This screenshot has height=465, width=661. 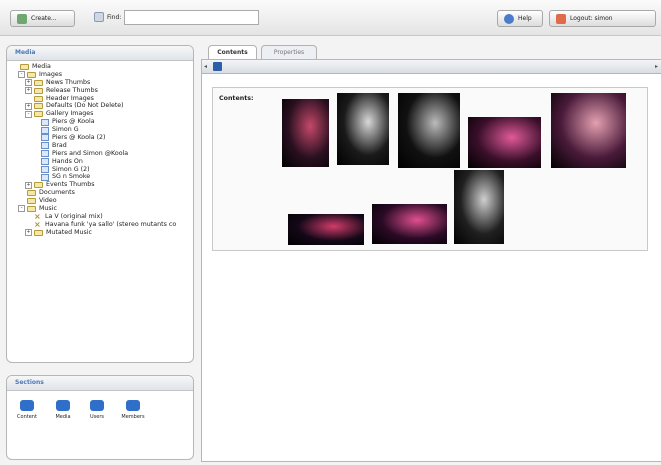 I want to click on tab-contents: Contents, so click(x=232, y=52).